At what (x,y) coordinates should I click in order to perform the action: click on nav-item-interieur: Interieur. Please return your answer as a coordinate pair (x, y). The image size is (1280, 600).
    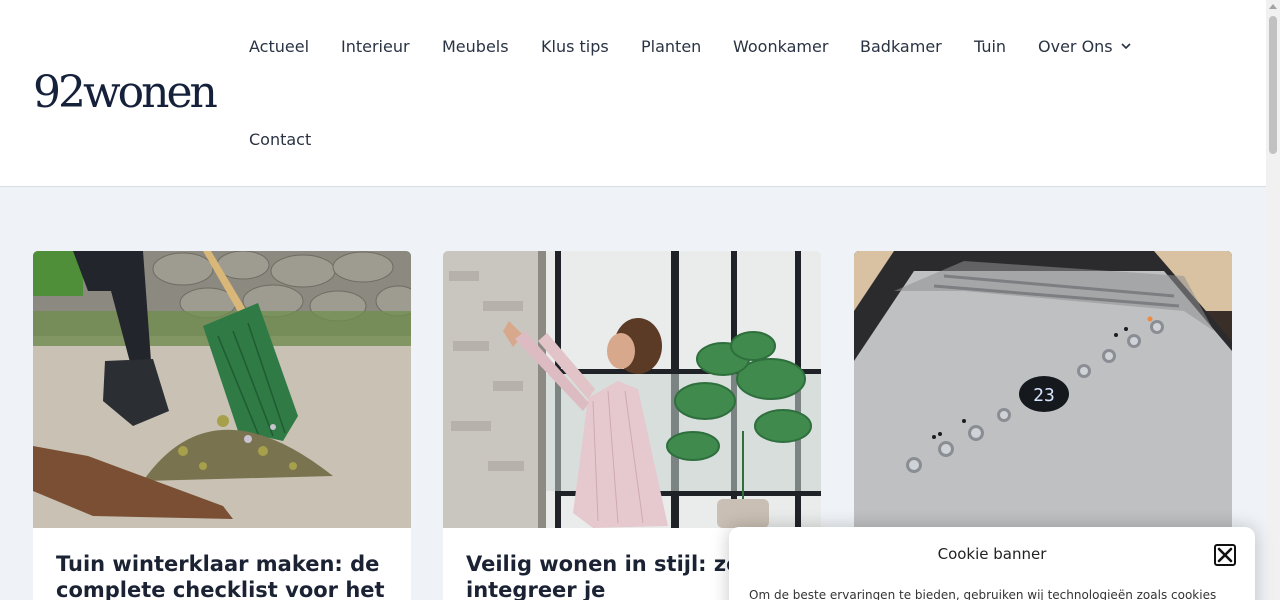
    Looking at the image, I should click on (375, 47).